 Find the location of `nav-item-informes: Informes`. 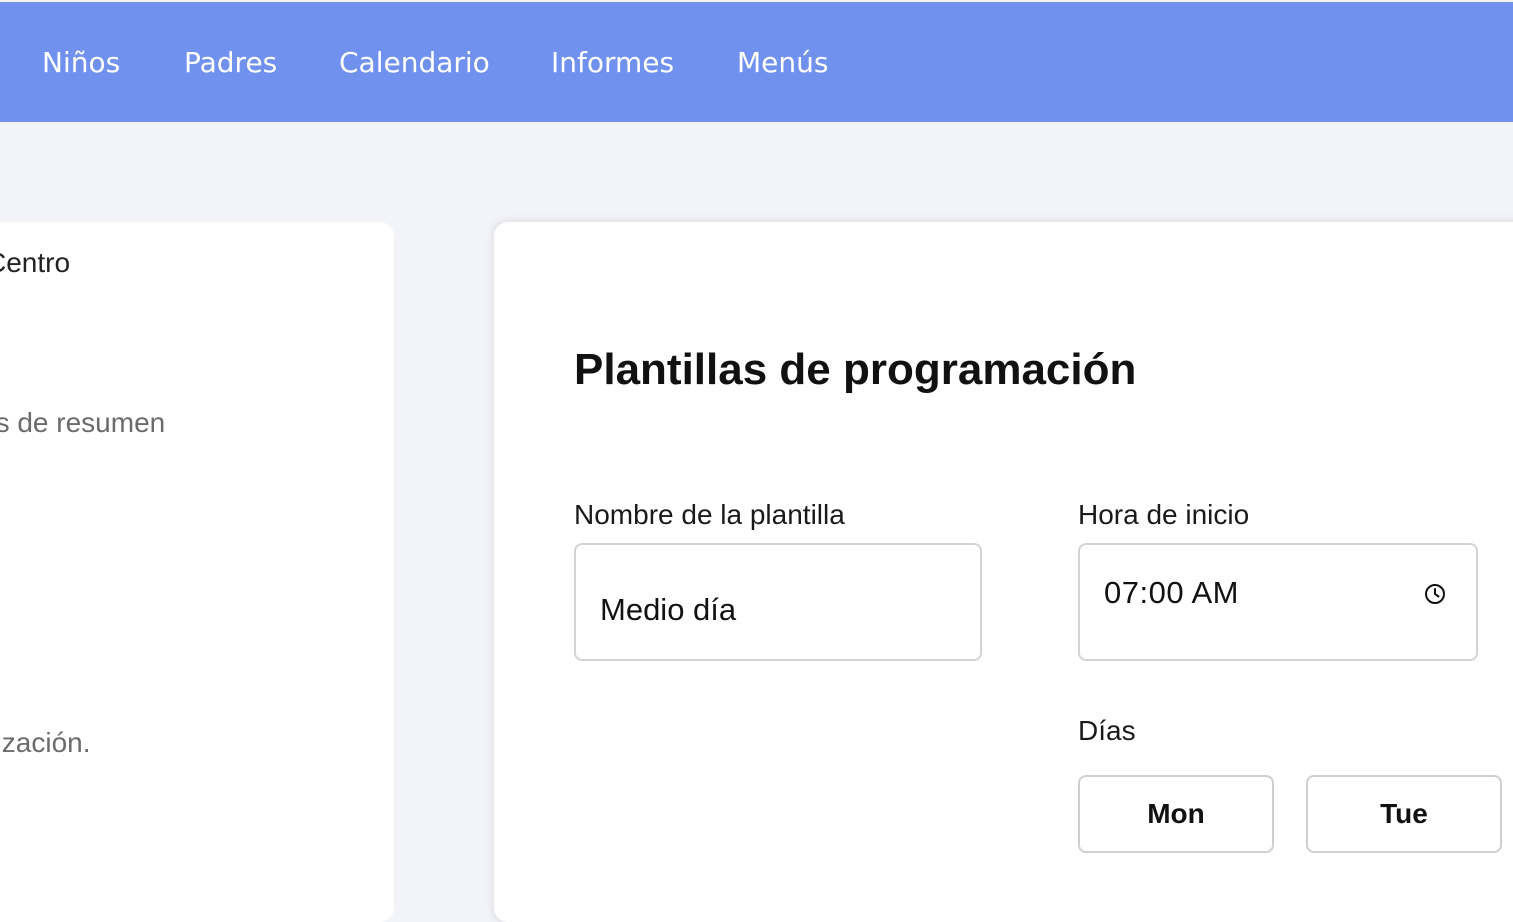

nav-item-informes: Informes is located at coordinates (612, 63).